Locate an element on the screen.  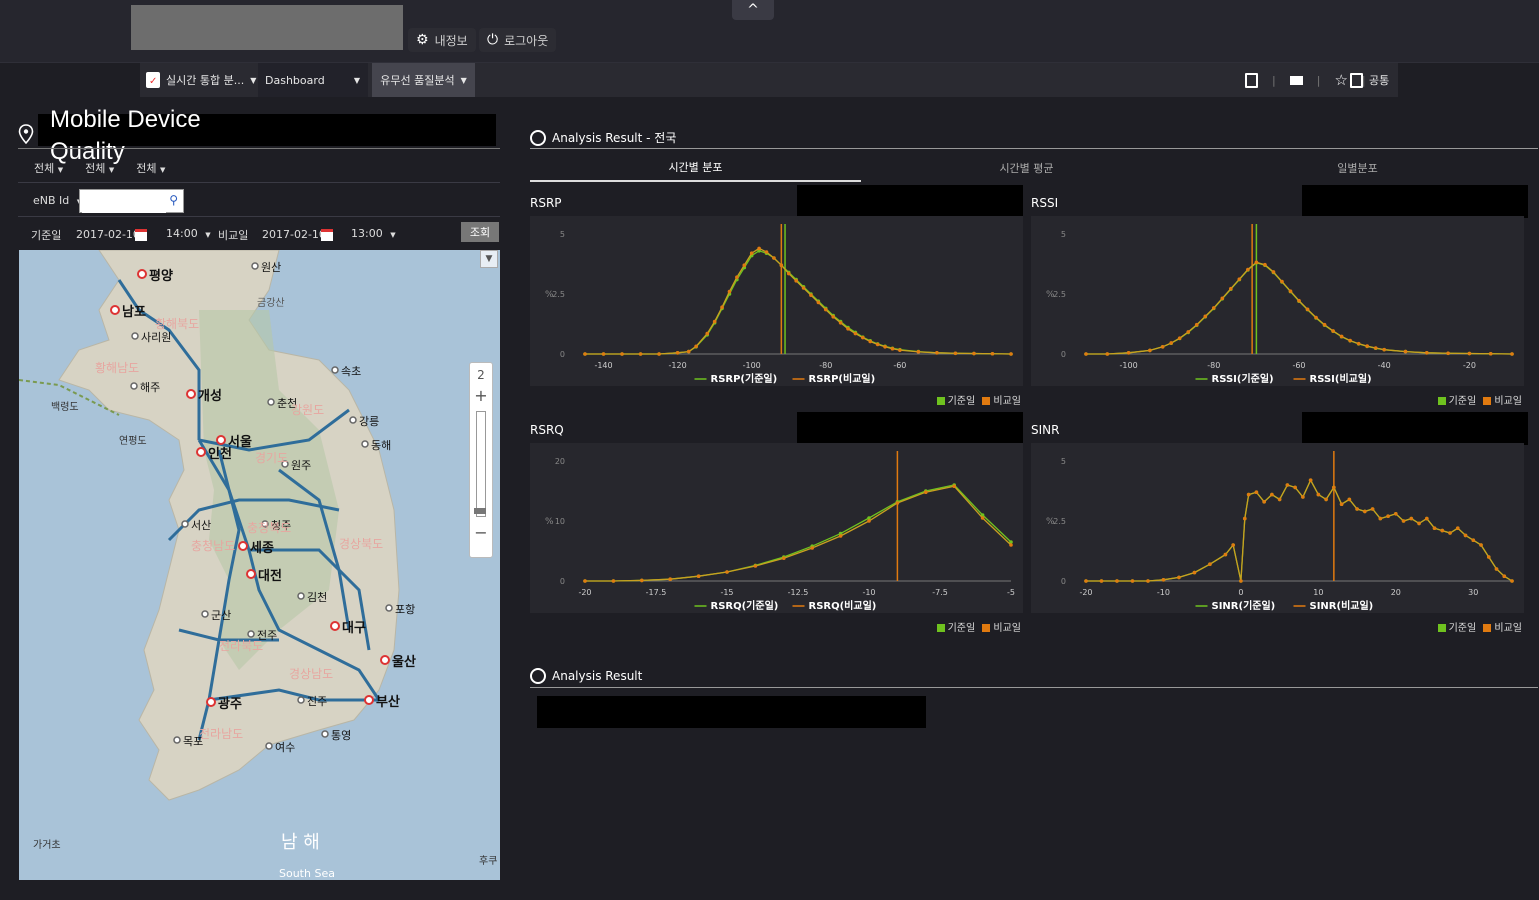
x-tick-label: 20 is located at coordinates (1396, 592).